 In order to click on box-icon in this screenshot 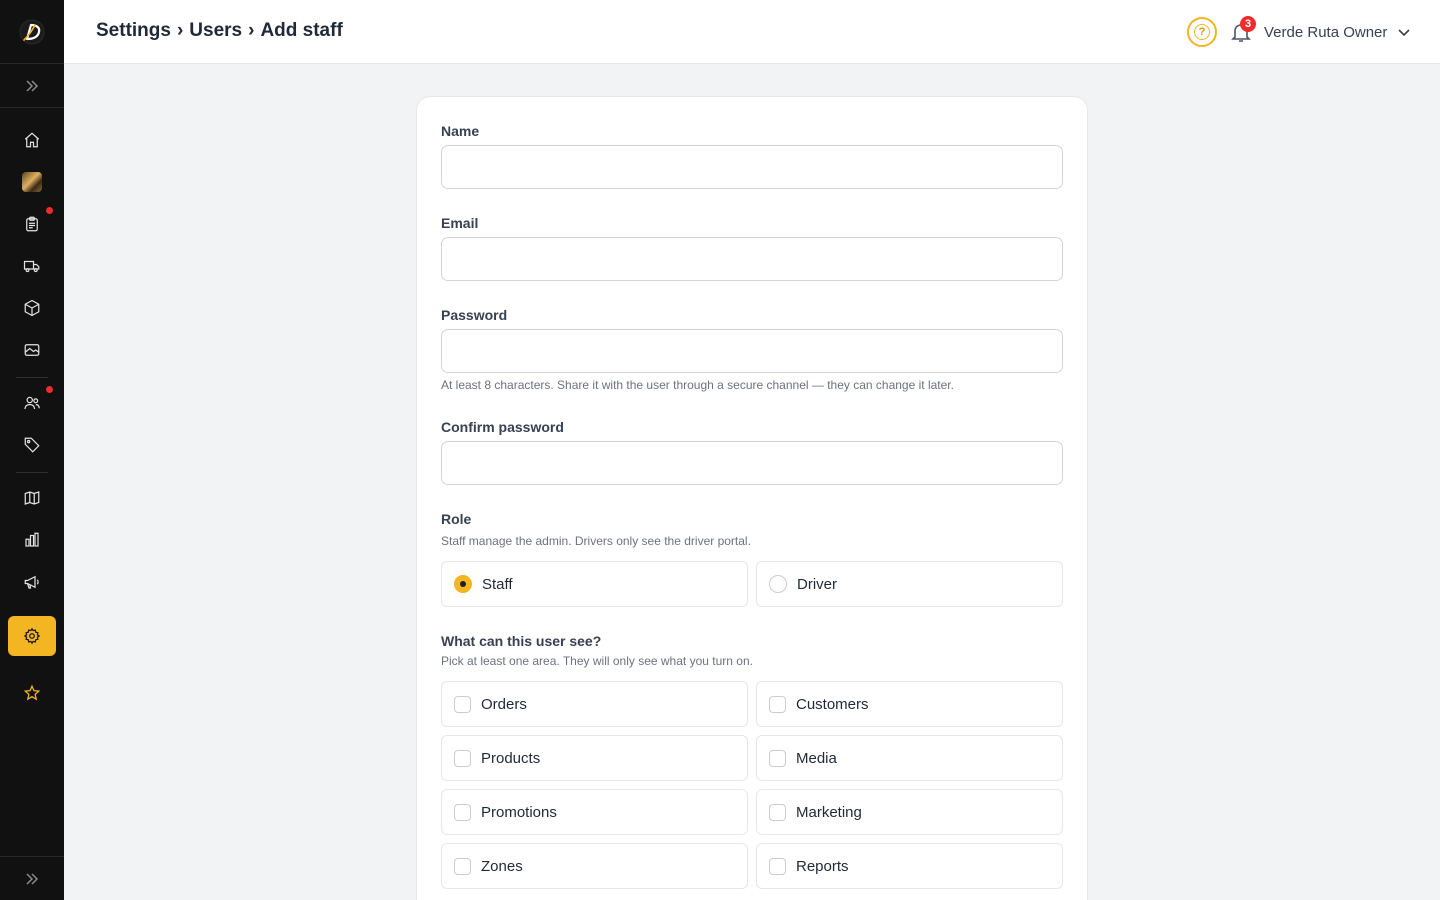, I will do `click(32, 308)`.